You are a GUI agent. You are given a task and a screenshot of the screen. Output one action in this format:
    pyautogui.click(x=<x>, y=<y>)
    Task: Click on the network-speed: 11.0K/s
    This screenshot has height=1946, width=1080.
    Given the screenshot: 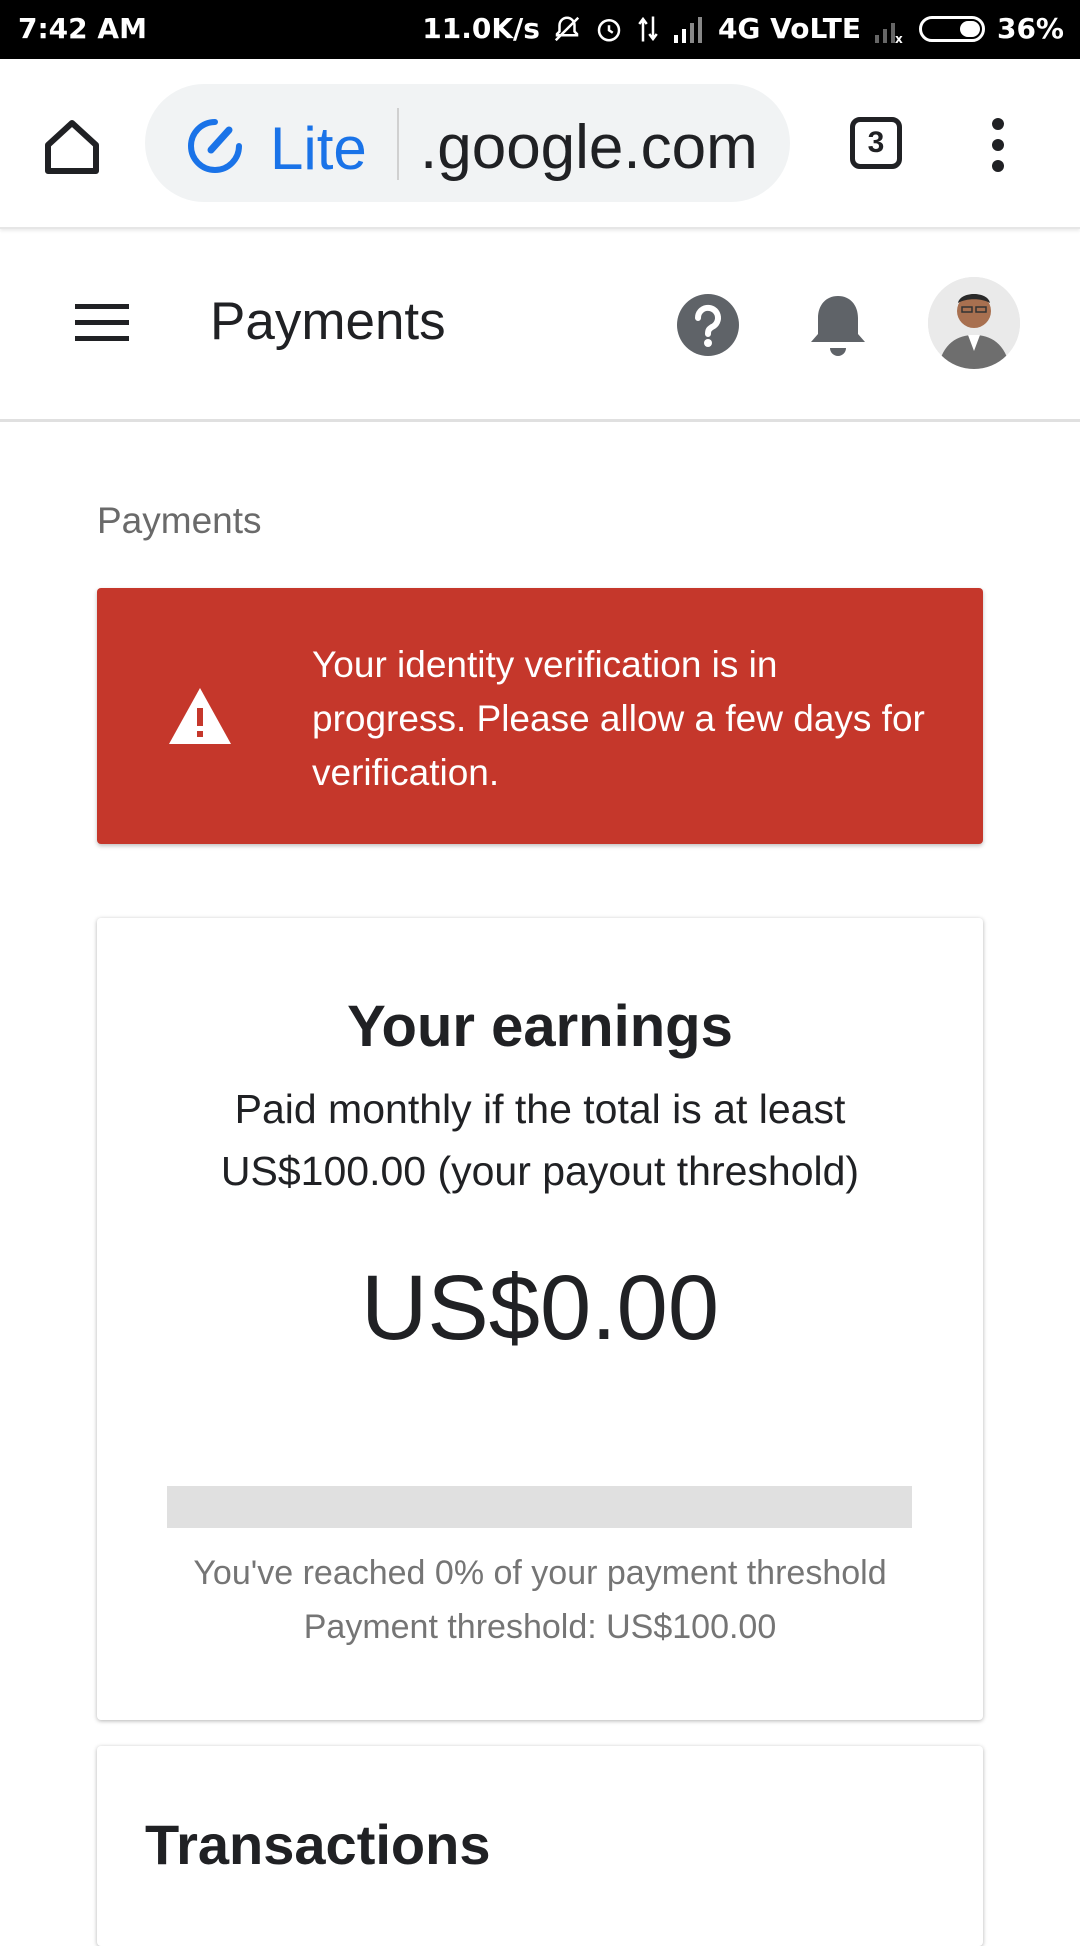 What is the action you would take?
    pyautogui.click(x=481, y=28)
    